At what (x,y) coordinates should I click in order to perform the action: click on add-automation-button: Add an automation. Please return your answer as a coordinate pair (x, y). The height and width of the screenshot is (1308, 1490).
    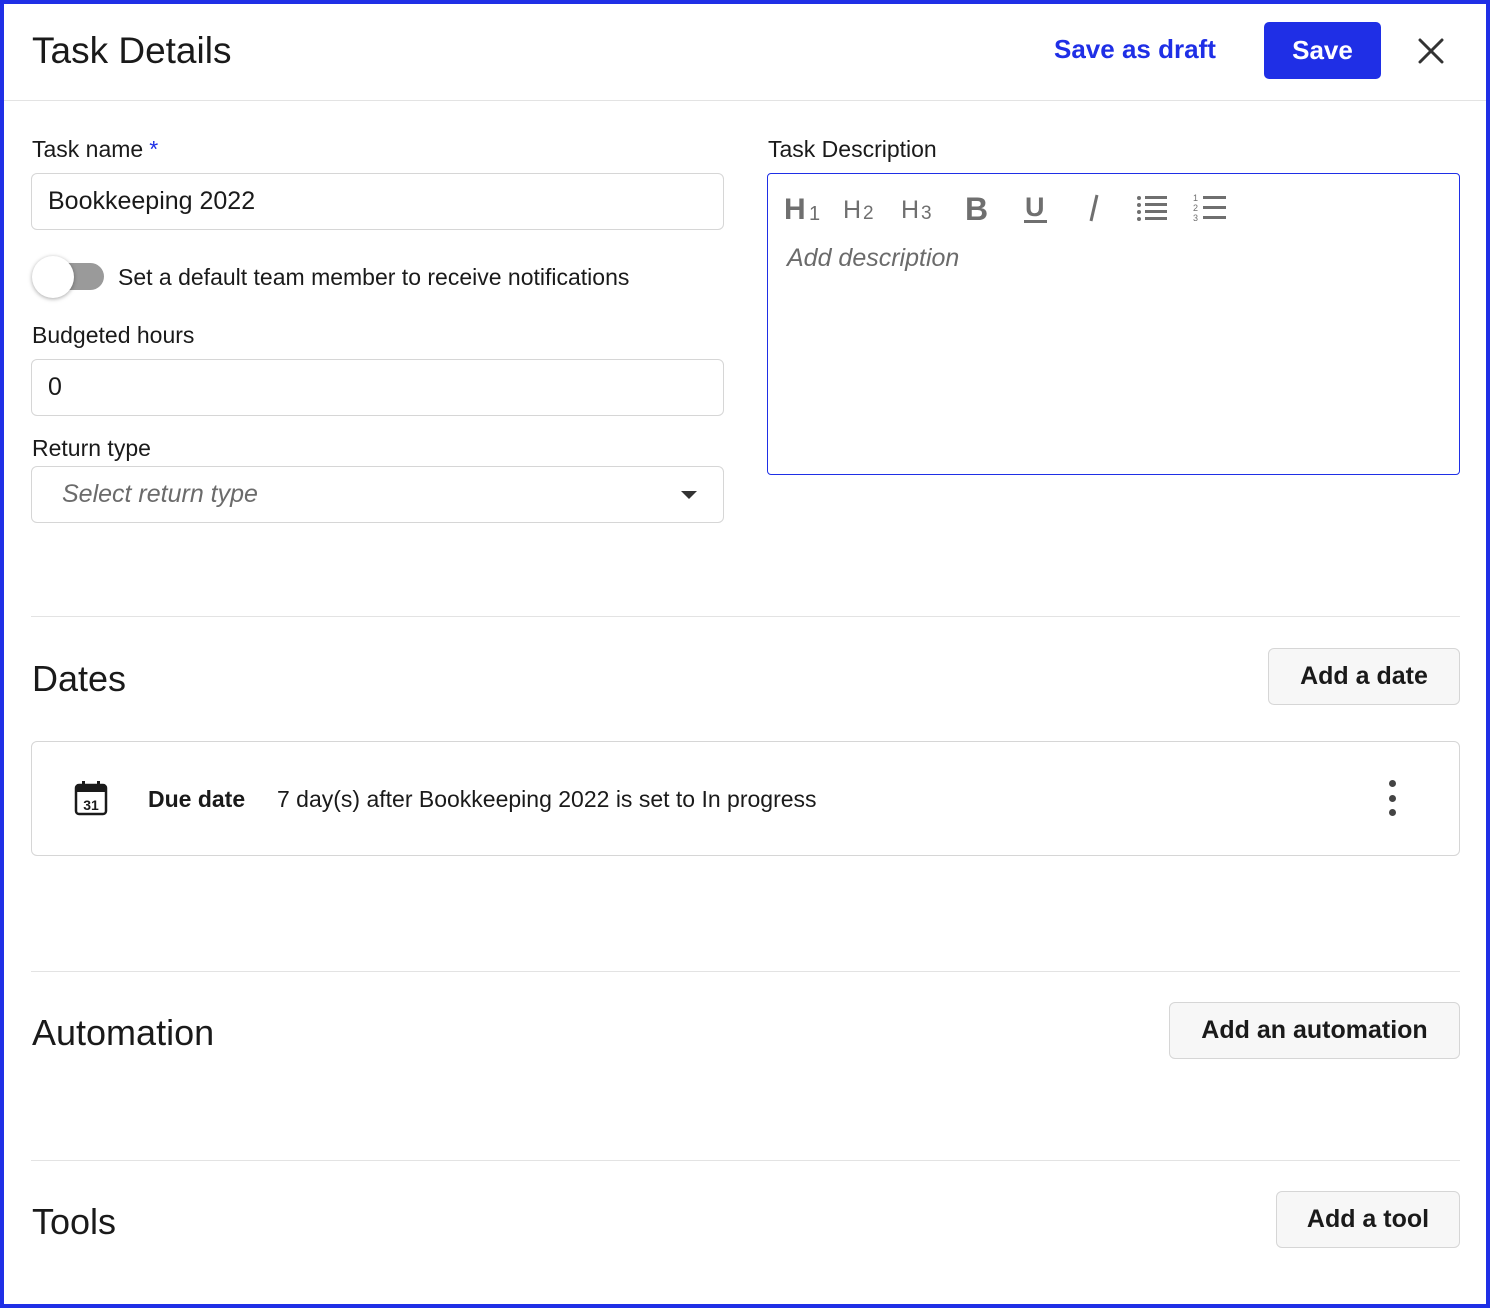
    Looking at the image, I should click on (1314, 1030).